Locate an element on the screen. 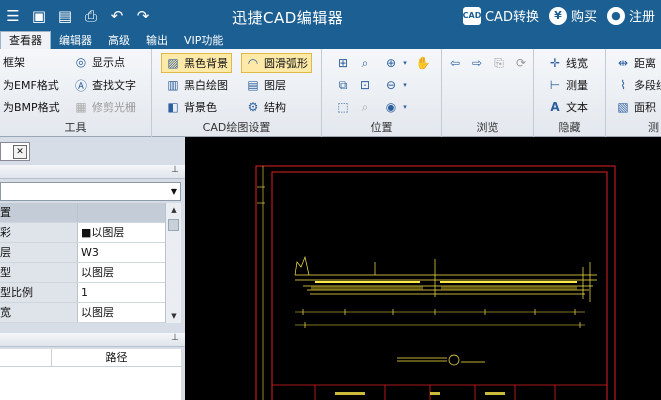 The width and height of the screenshot is (661, 400). position-group-label: 位置 is located at coordinates (381, 127).